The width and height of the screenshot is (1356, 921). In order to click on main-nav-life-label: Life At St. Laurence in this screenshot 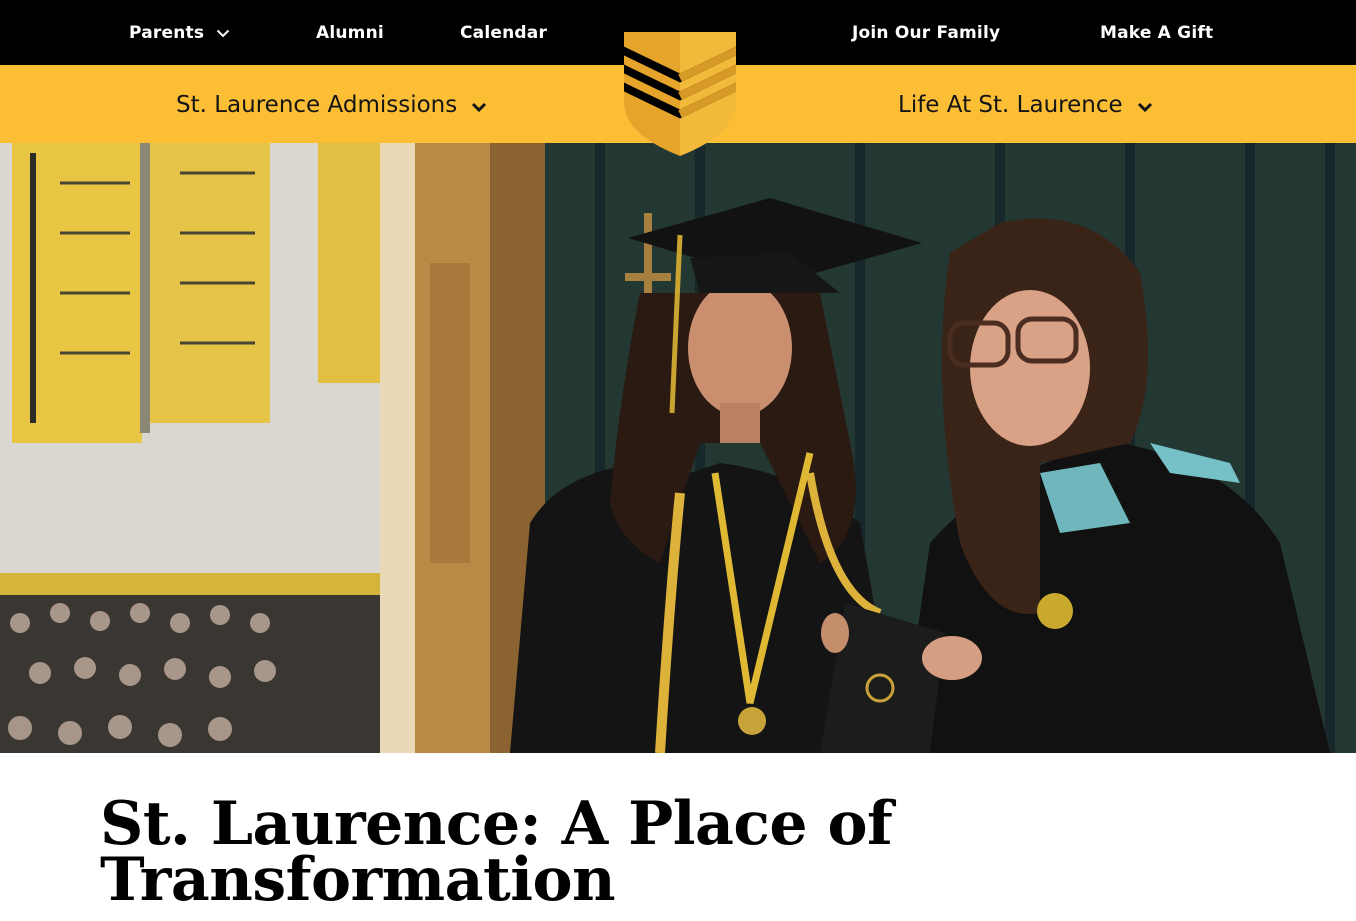, I will do `click(1010, 105)`.